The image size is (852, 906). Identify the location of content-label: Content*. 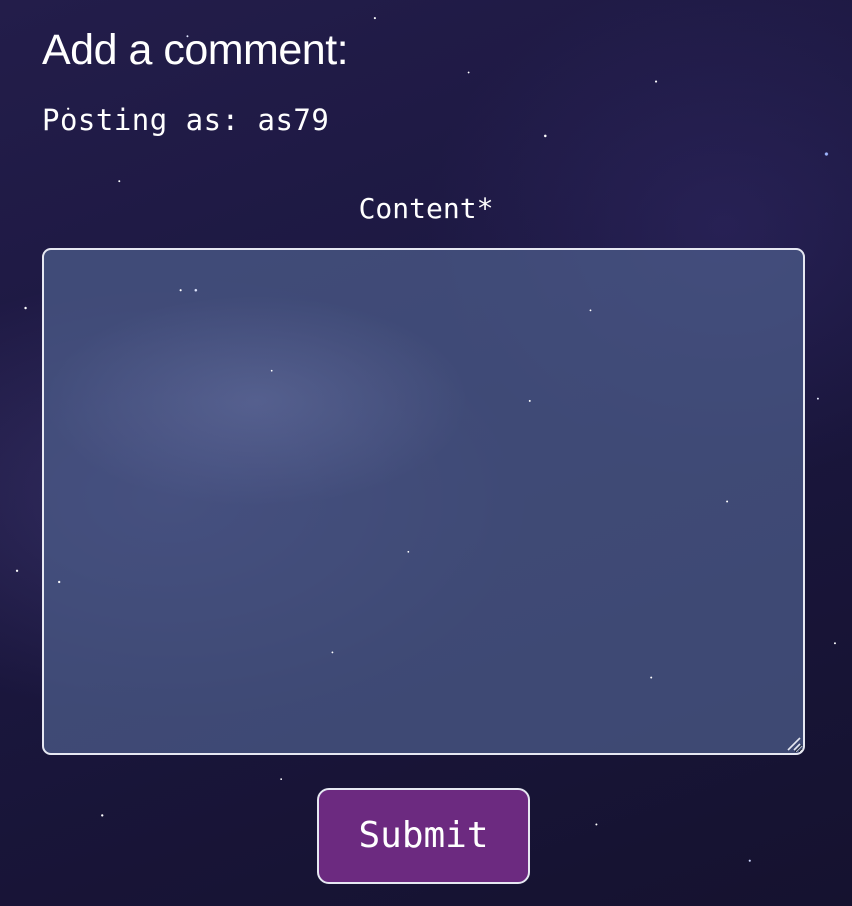
(426, 208).